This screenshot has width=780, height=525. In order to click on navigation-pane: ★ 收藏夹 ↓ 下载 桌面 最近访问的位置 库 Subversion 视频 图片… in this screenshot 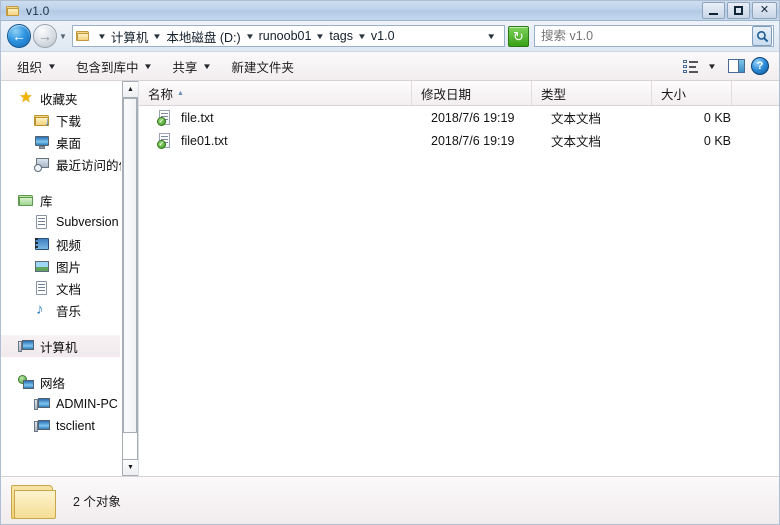, I will do `click(69, 278)`.